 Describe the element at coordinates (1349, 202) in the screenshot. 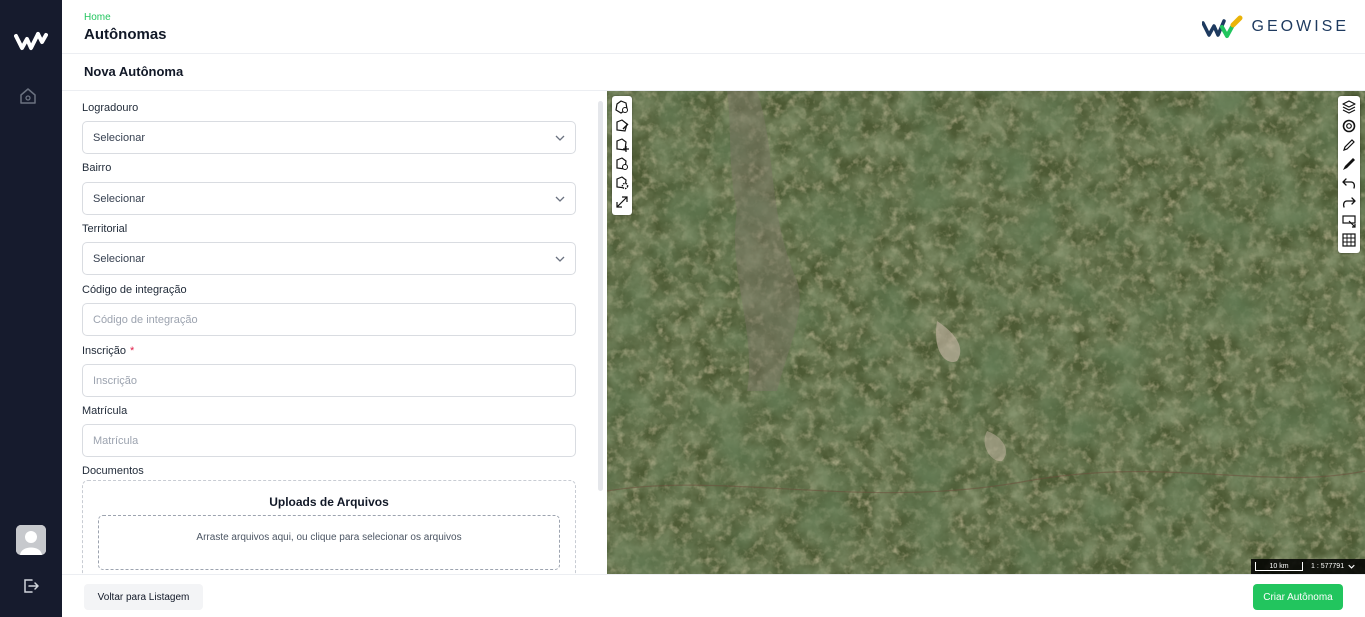

I see `redo-icon` at that location.